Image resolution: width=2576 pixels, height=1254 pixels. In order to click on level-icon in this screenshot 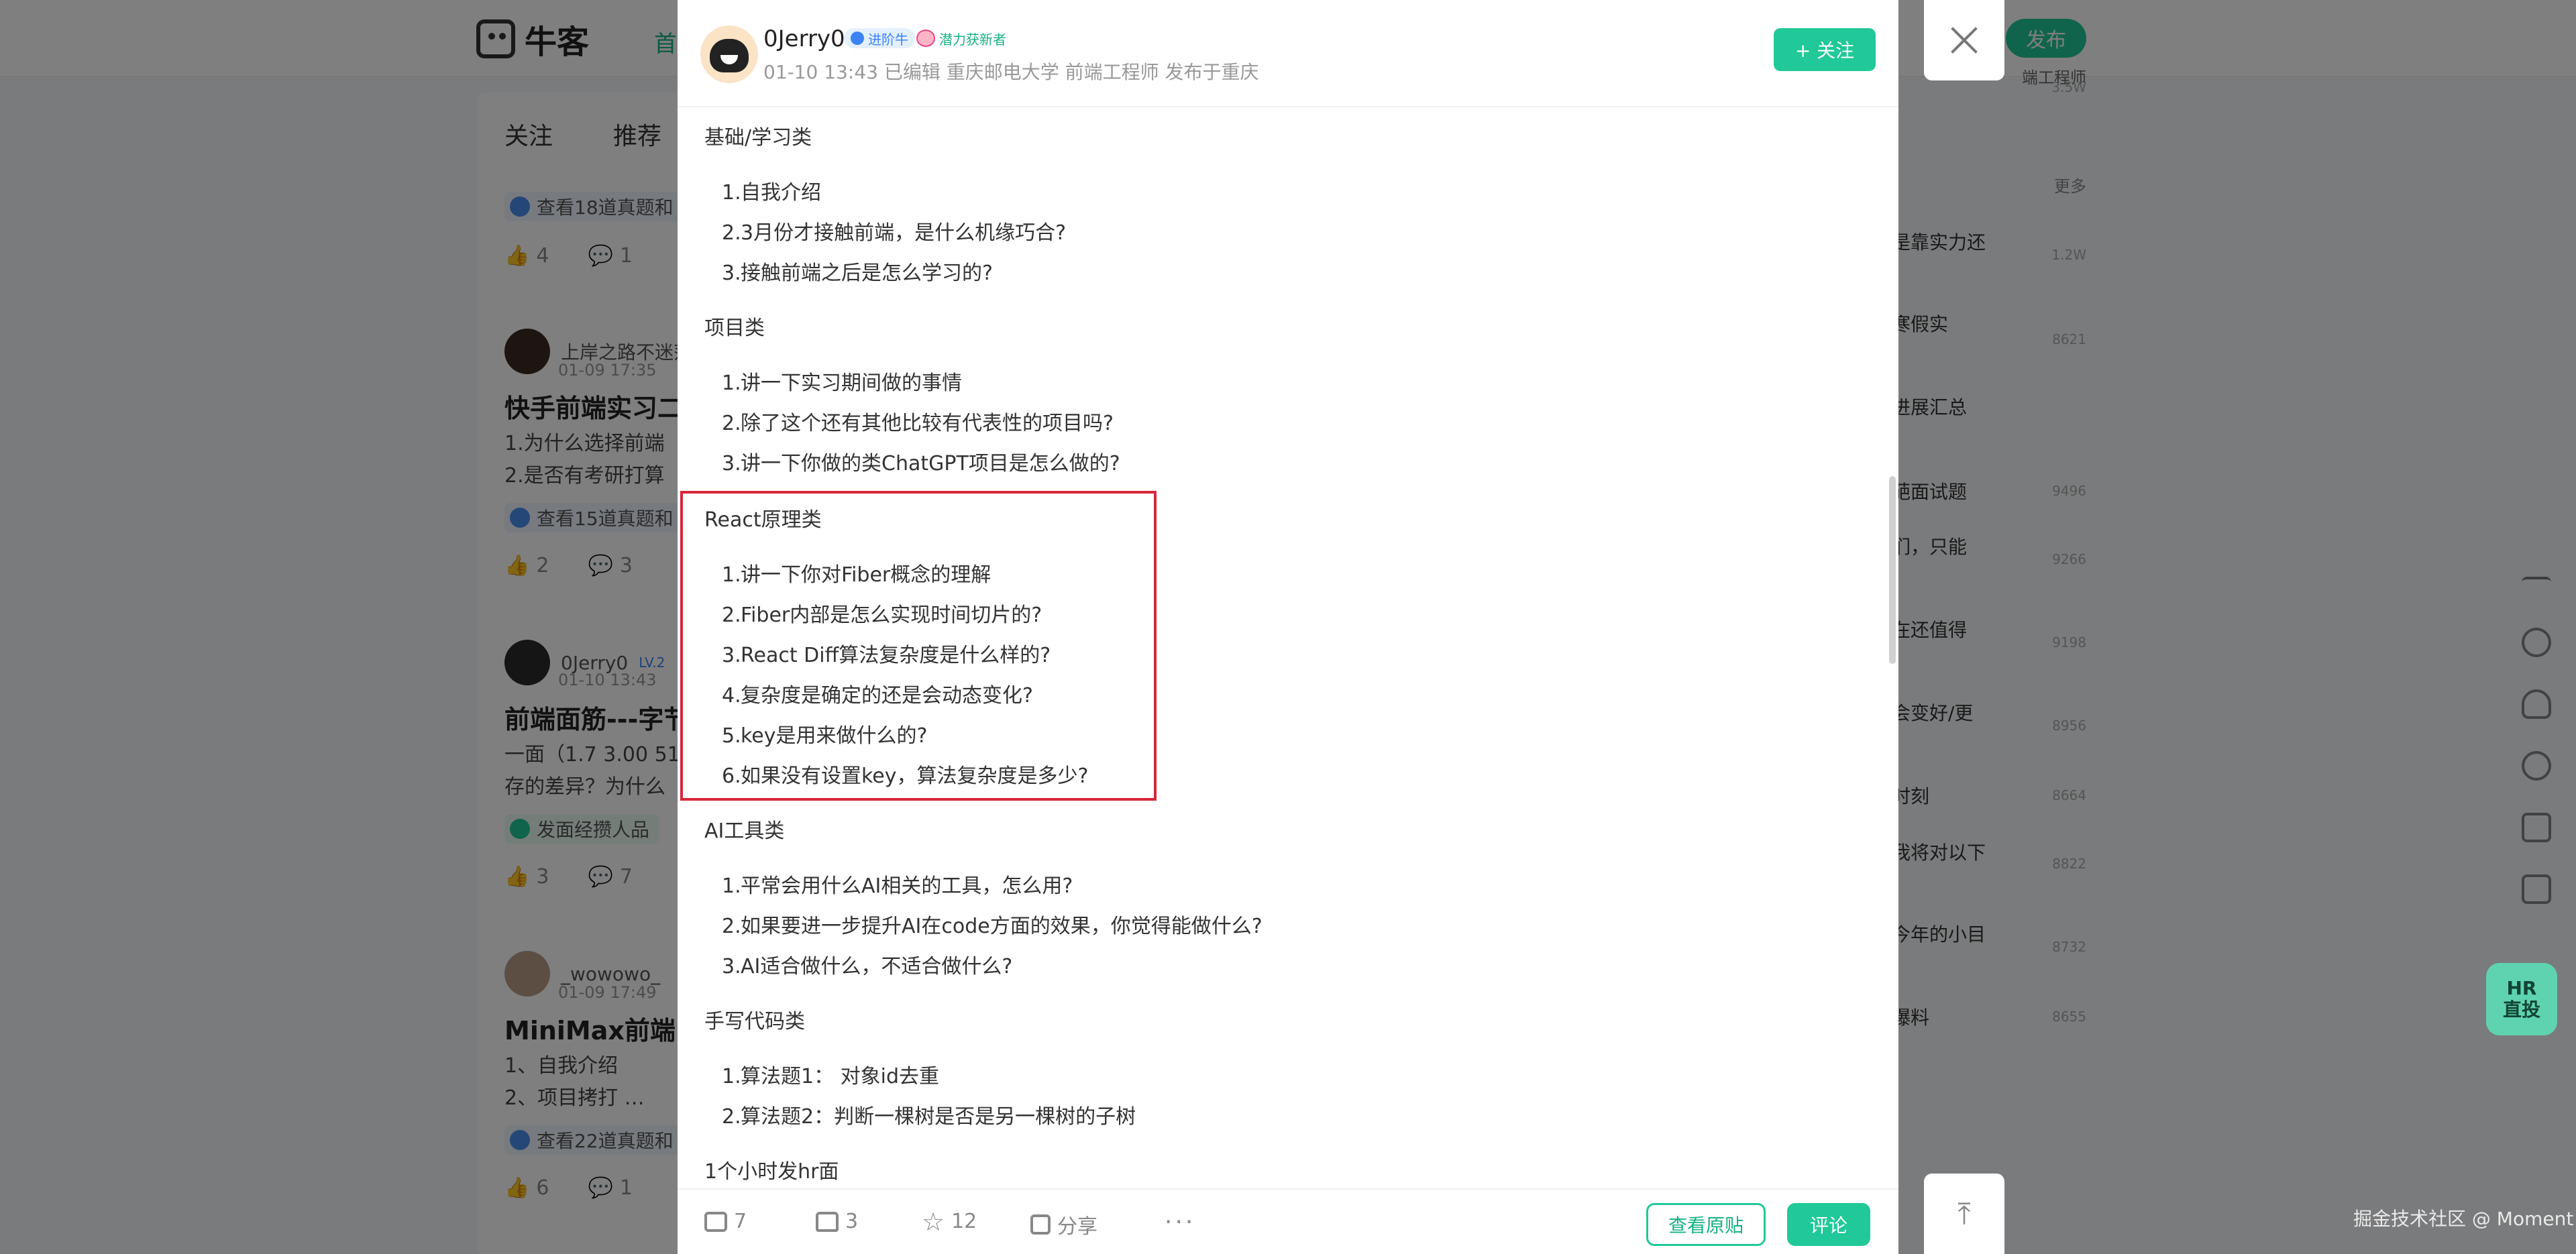, I will do `click(857, 38)`.